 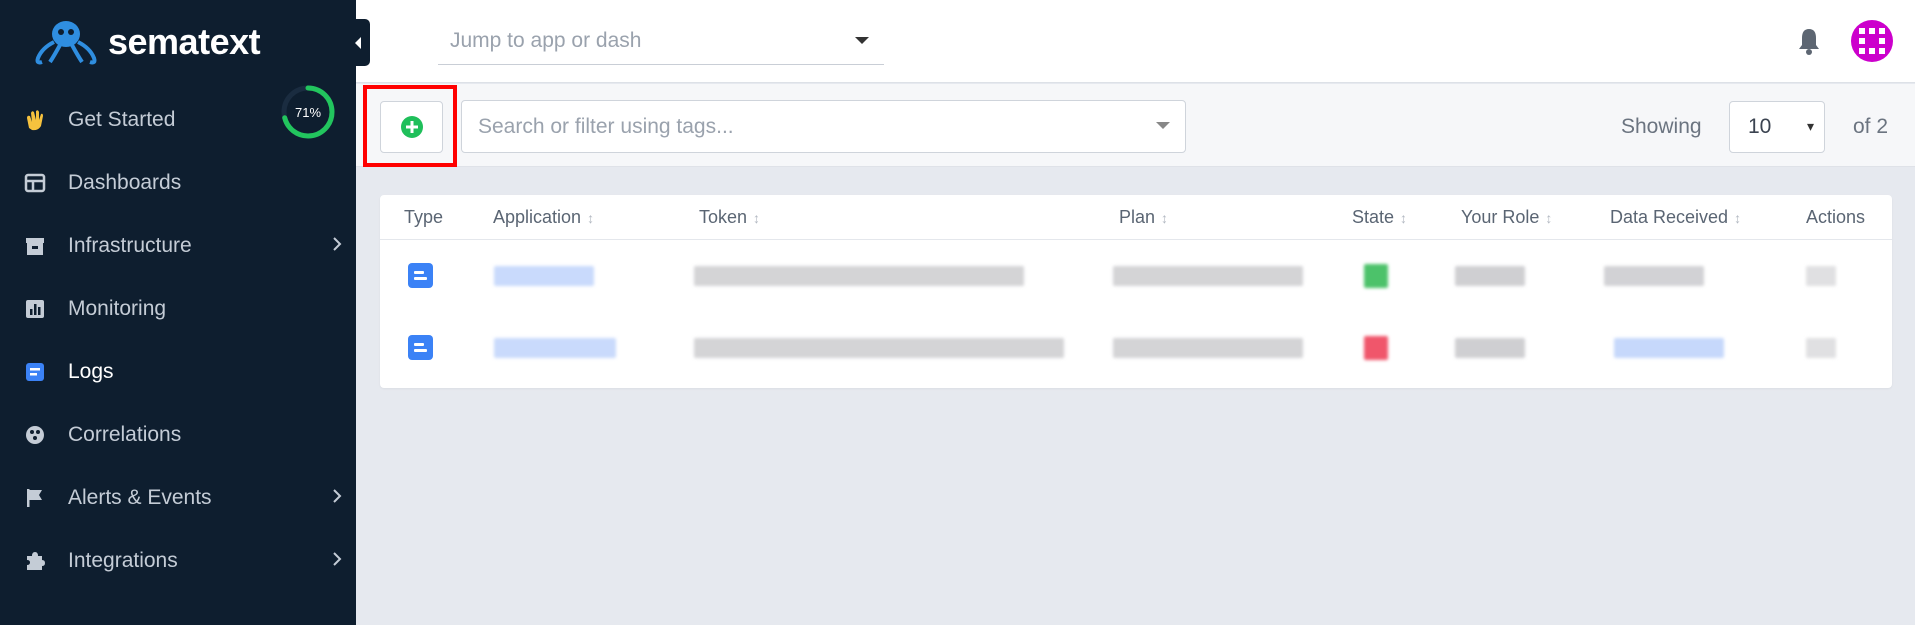 What do you see at coordinates (122, 119) in the screenshot?
I see `sidebar-item-label: Get Started` at bounding box center [122, 119].